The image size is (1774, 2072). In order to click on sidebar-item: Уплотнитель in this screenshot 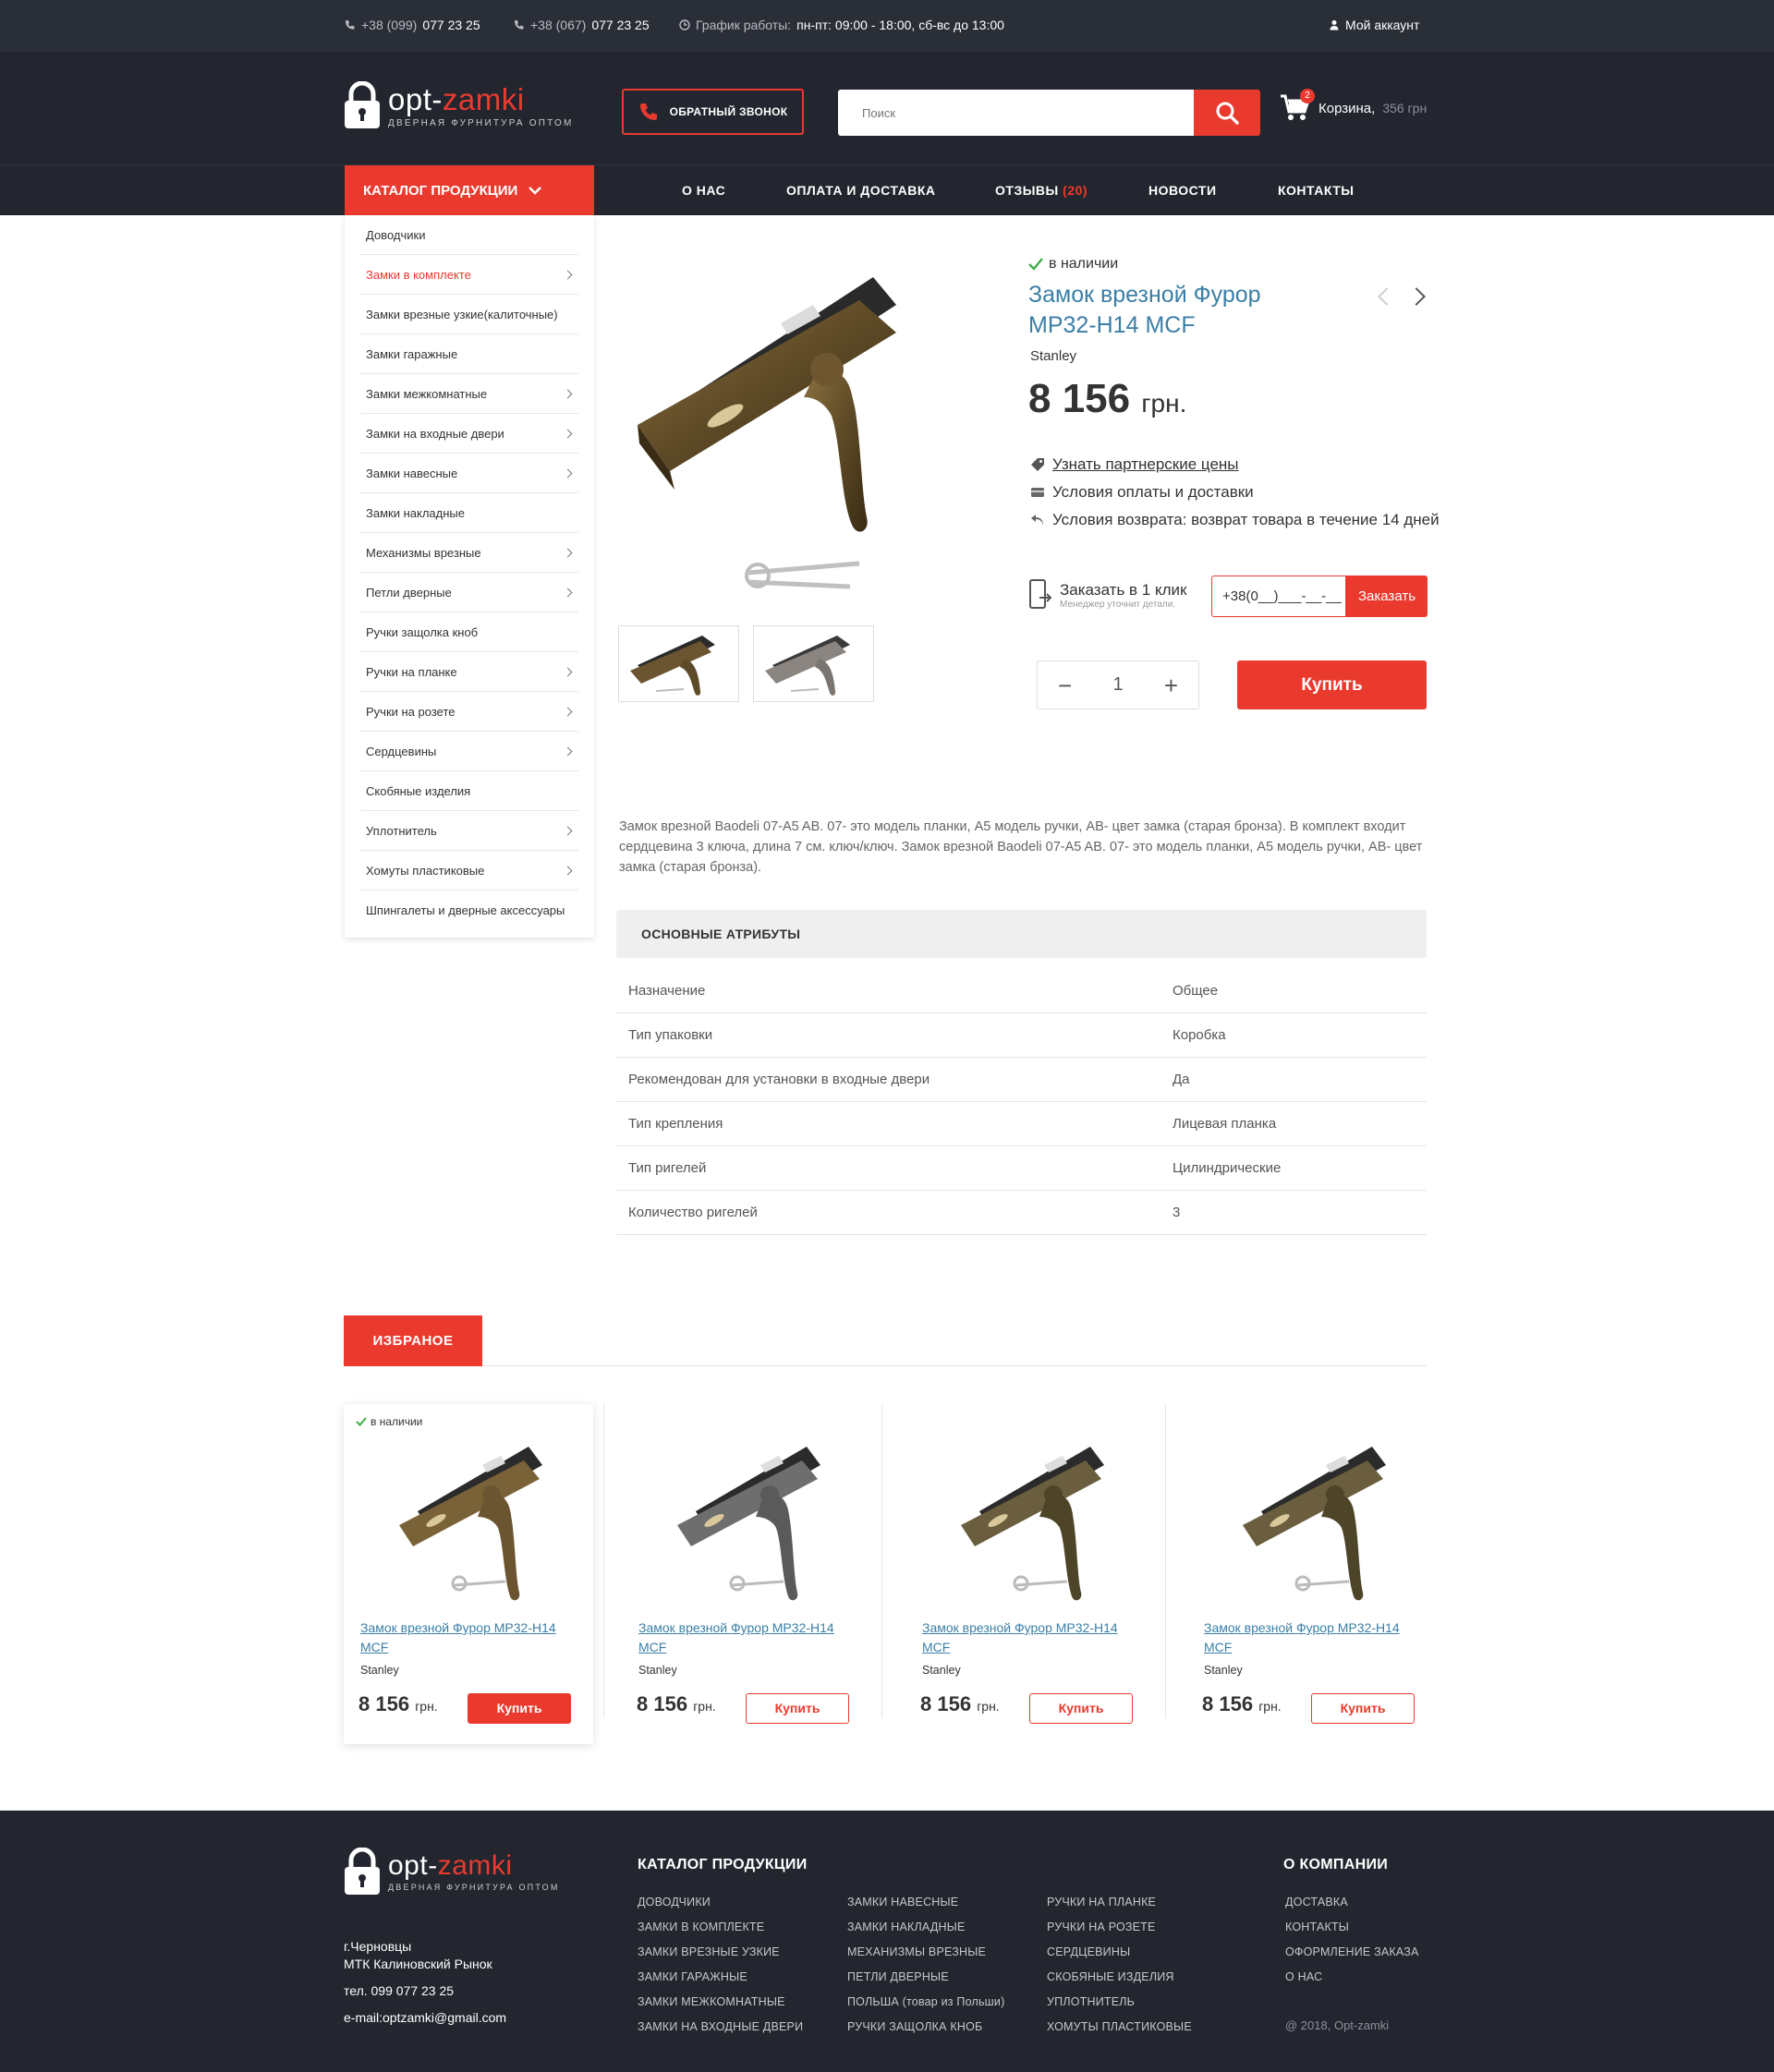, I will do `click(469, 831)`.